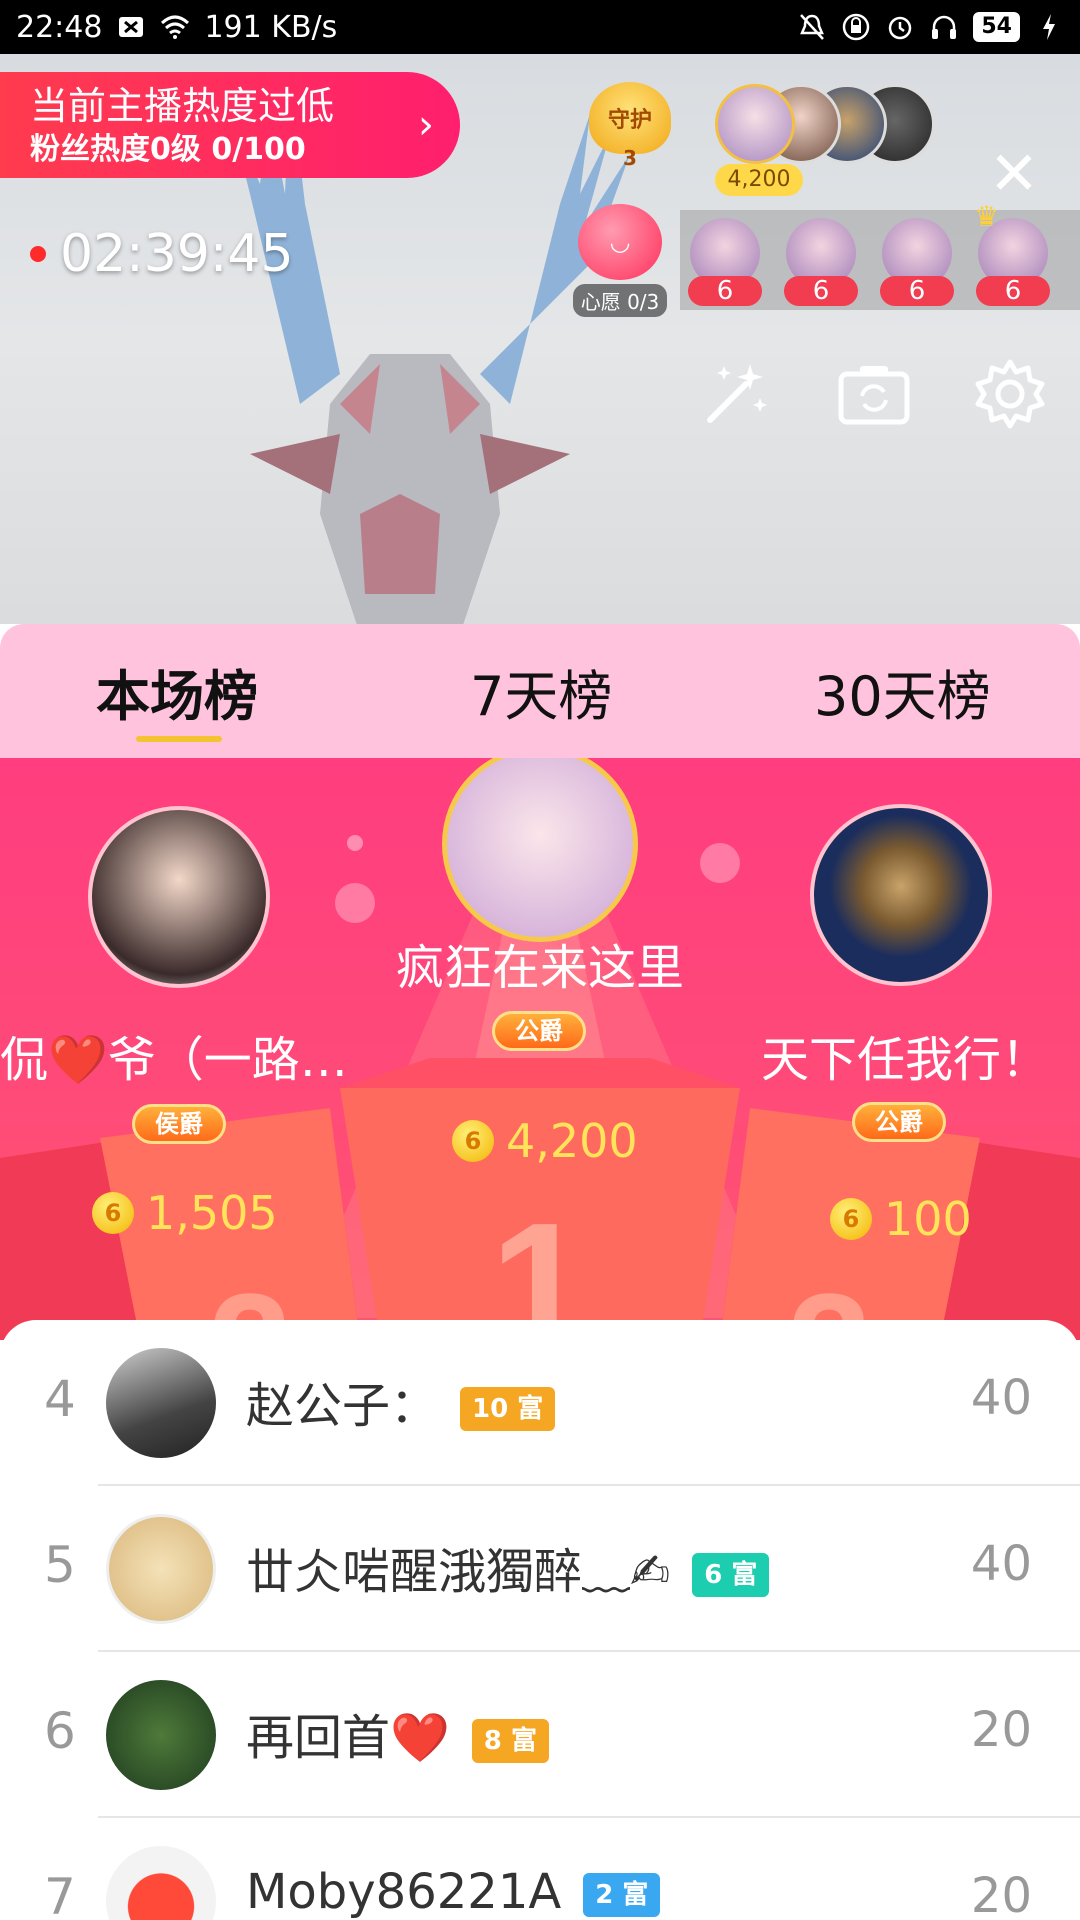 Image resolution: width=1080 pixels, height=1920 pixels. Describe the element at coordinates (899, 1122) in the screenshot. I see `third-place-title-badge: 公爵` at that location.